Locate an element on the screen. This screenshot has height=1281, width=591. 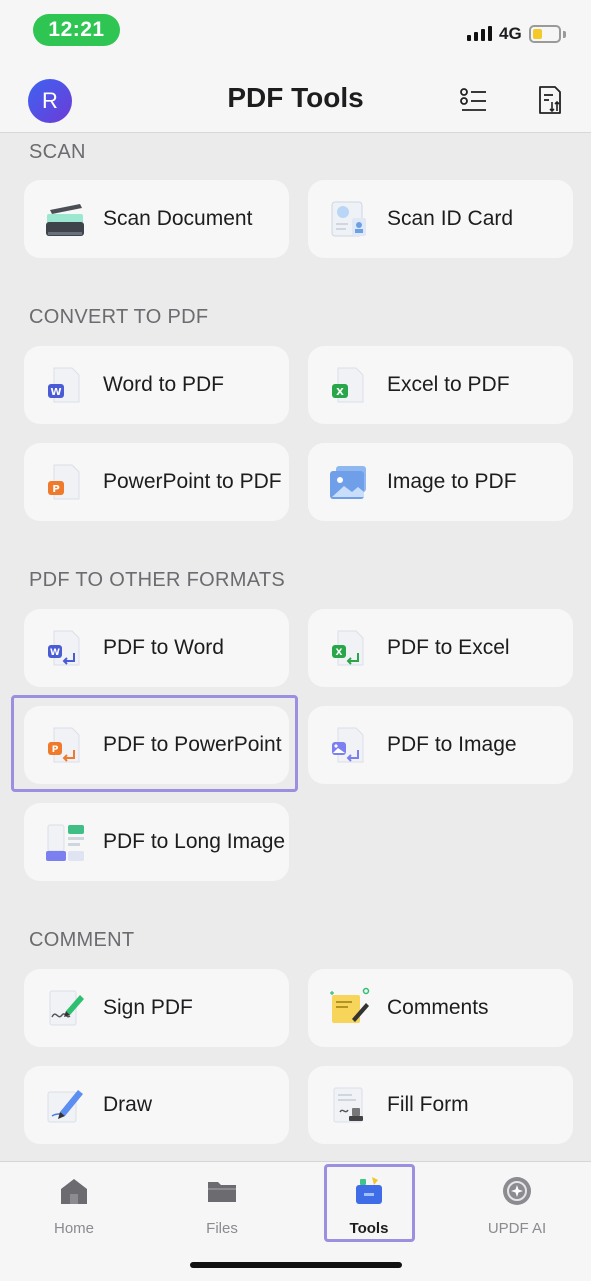
scan-id-card-button: Scan ID Card is located at coordinates (440, 219).